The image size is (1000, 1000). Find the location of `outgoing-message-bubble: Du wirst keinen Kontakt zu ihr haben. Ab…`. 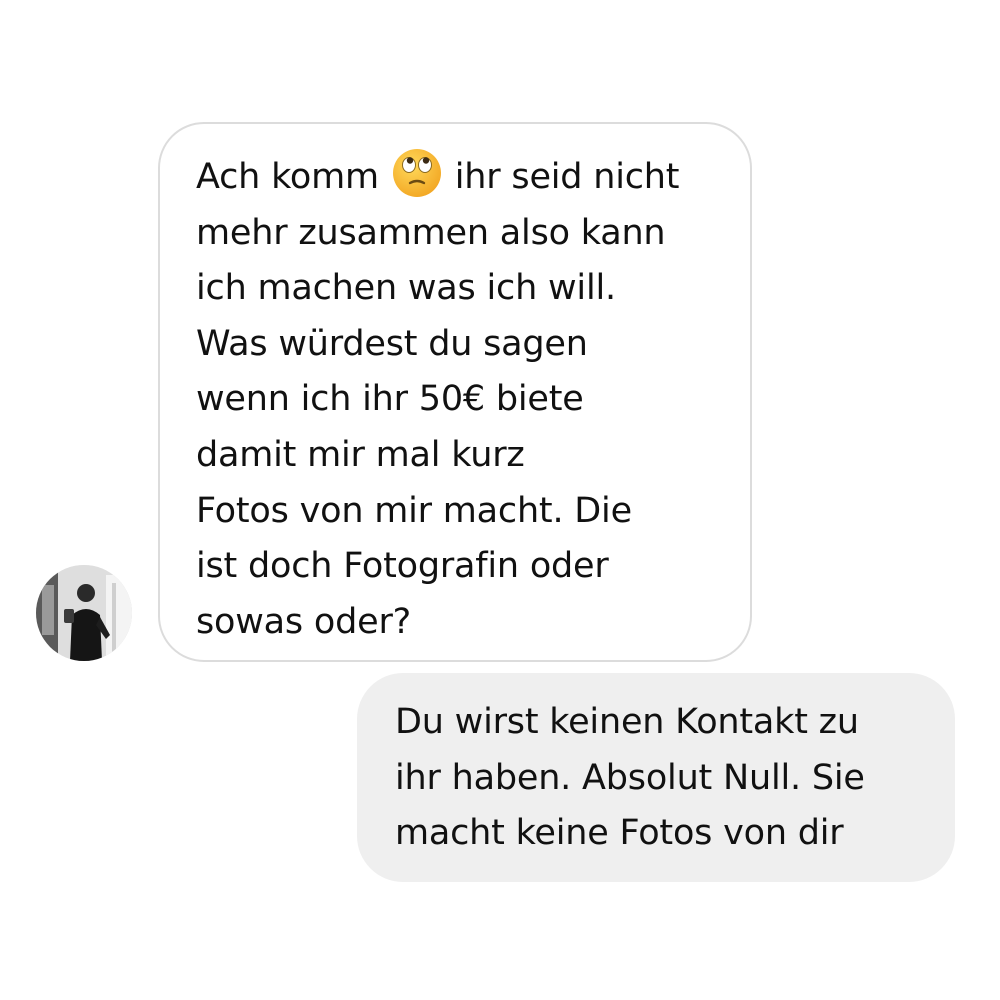

outgoing-message-bubble: Du wirst keinen Kontakt zu ihr haben. Ab… is located at coordinates (656, 777).